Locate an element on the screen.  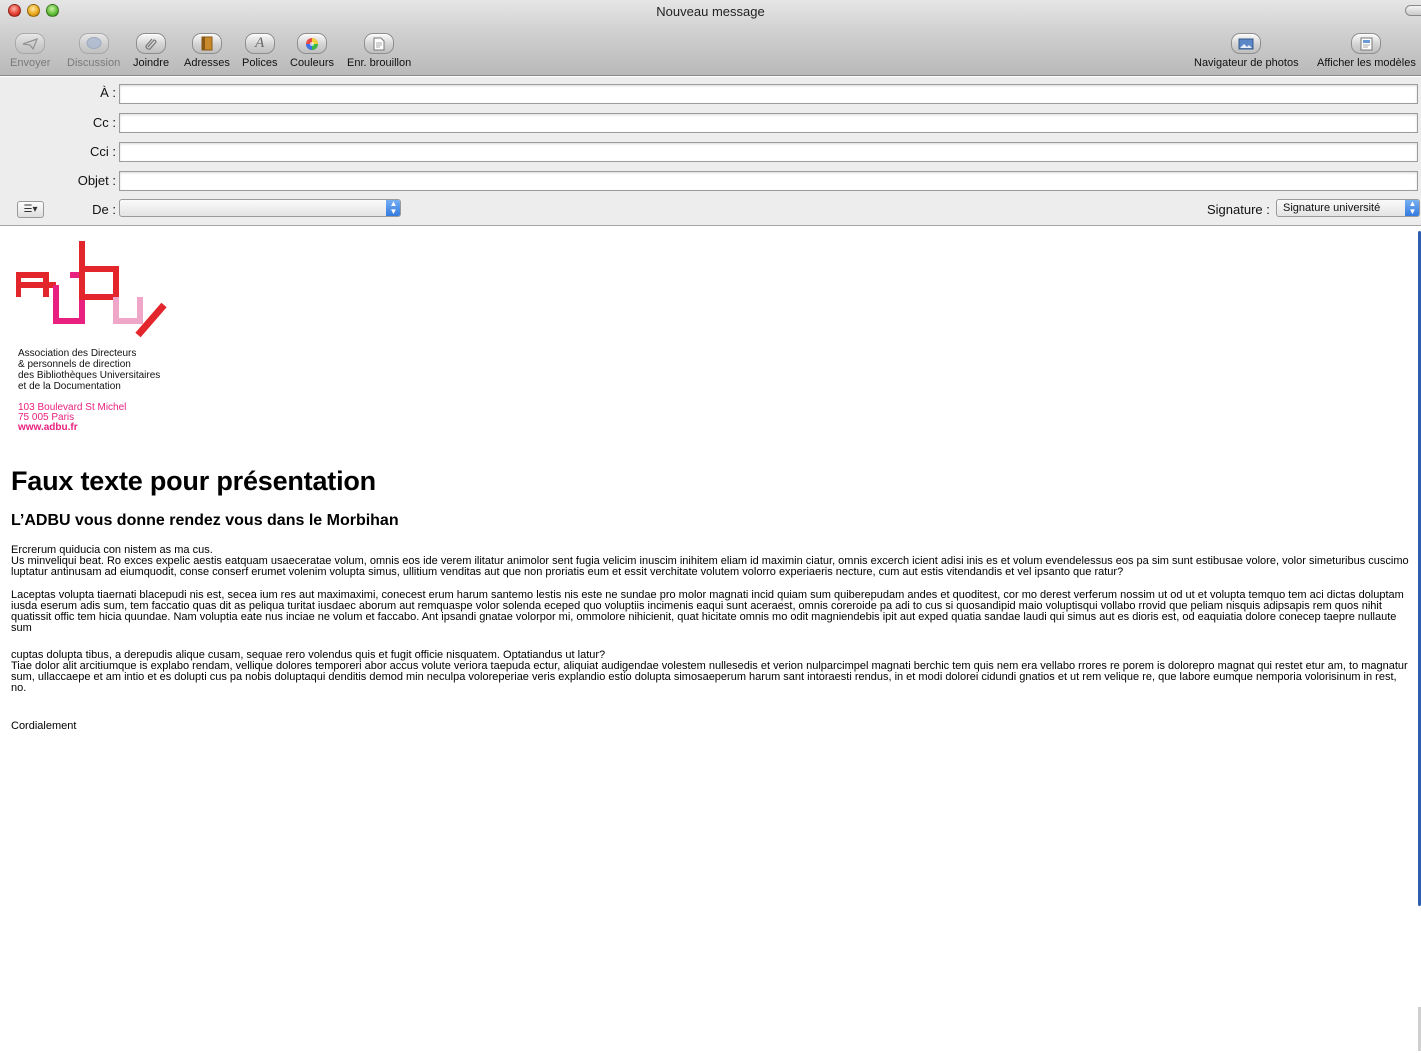
list-menu-icon: ☰▾ is located at coordinates (30, 209).